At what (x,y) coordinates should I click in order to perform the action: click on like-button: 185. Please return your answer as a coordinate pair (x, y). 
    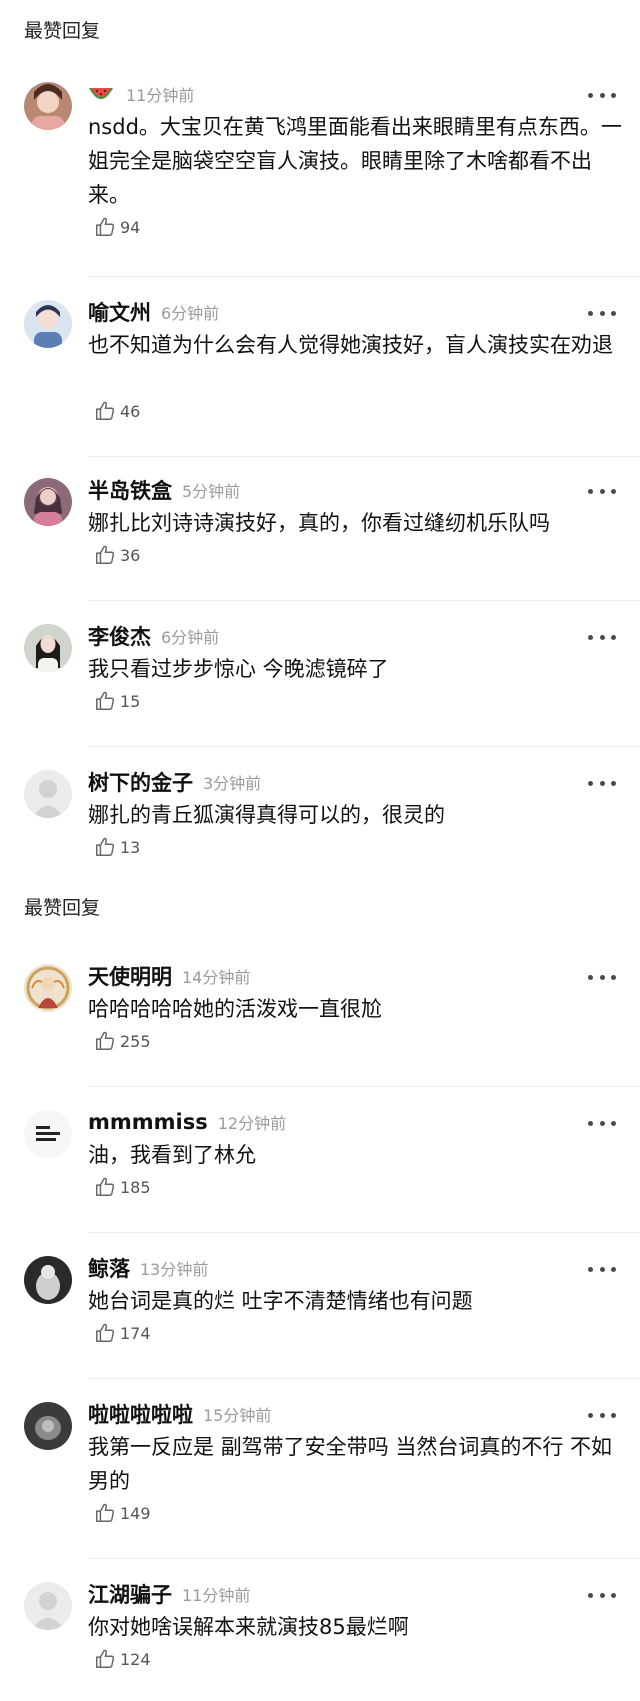
    Looking at the image, I should click on (122, 1187).